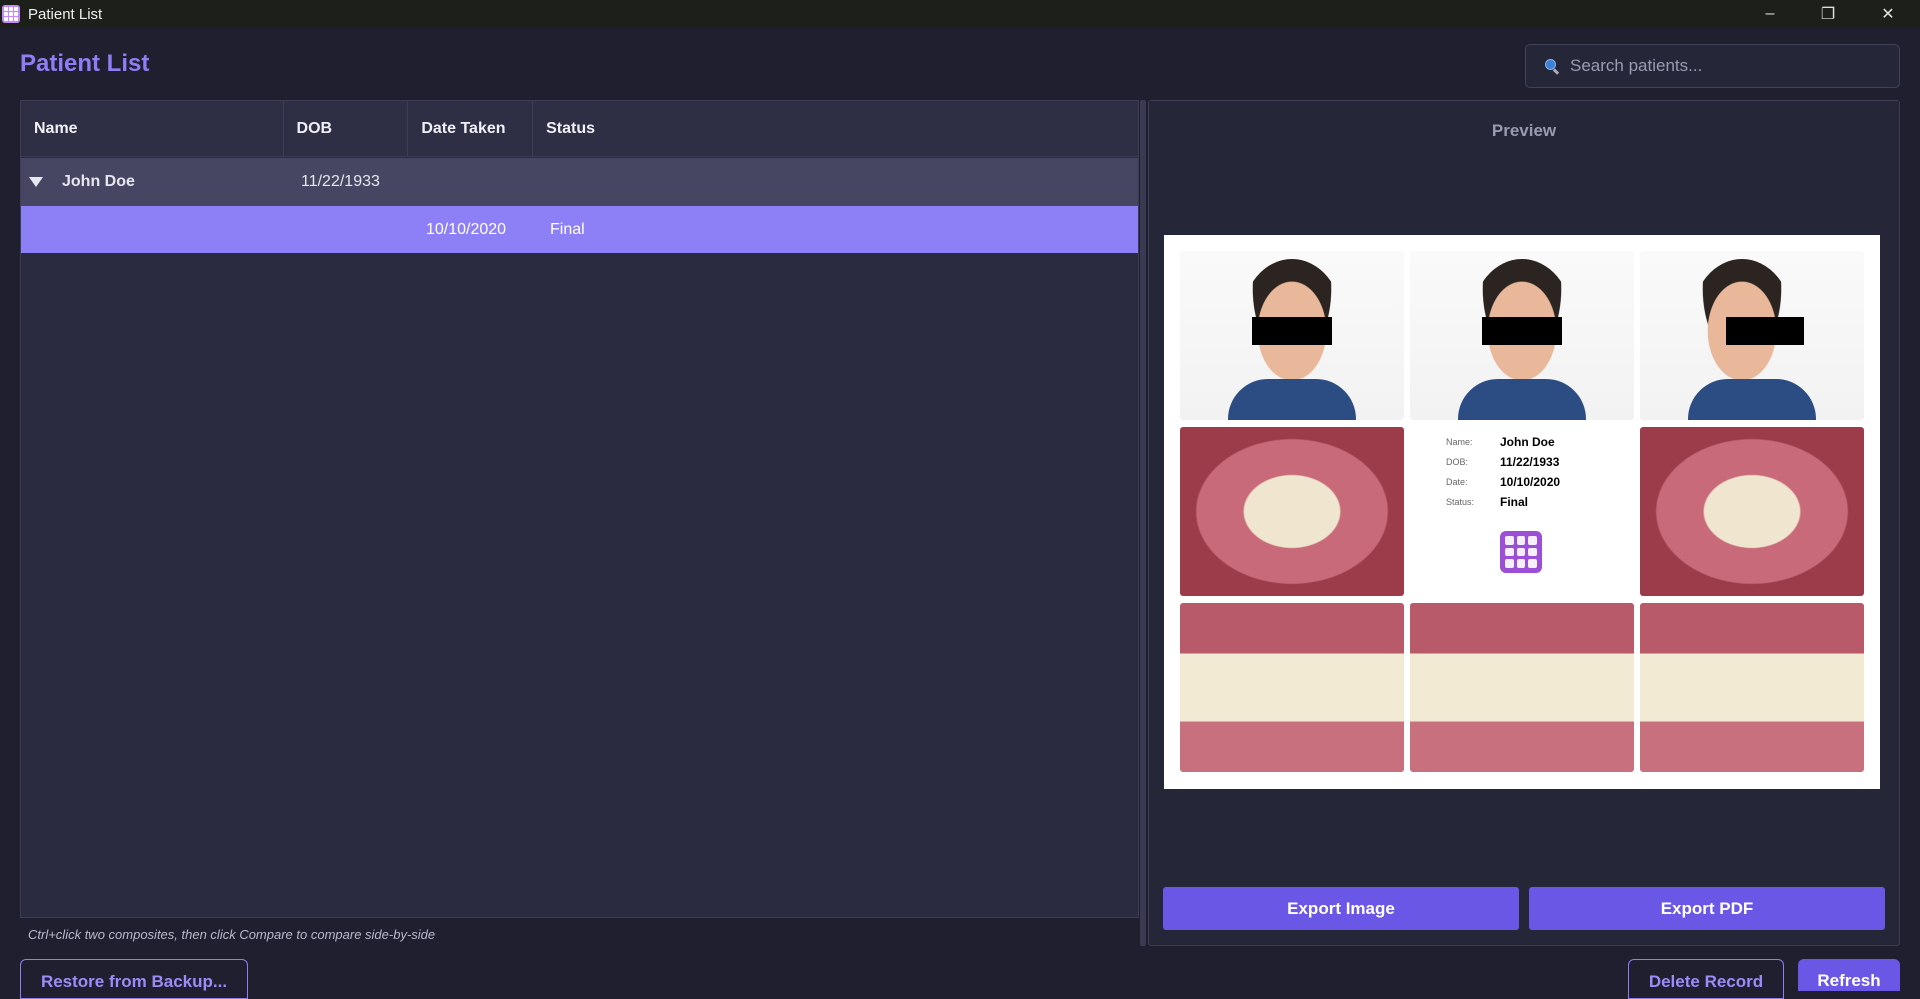 The width and height of the screenshot is (1920, 999). What do you see at coordinates (466, 229) in the screenshot?
I see `composite-date-taken: 10/10/2020` at bounding box center [466, 229].